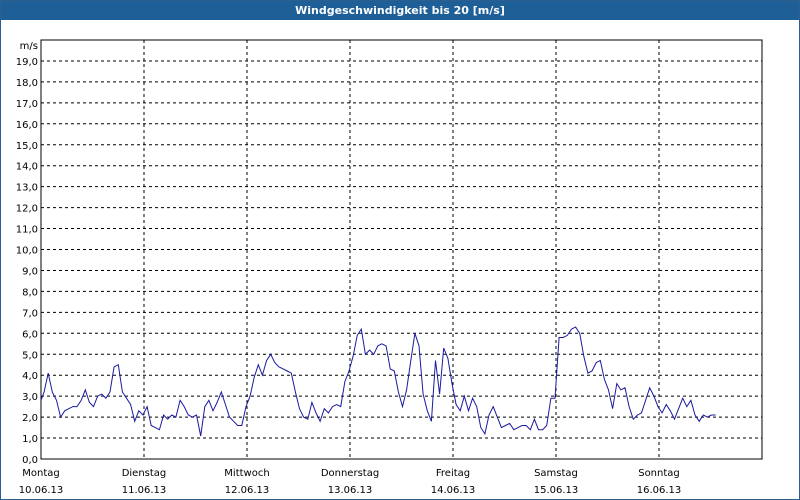  I want to click on y-tick-label: 12,0, so click(27, 209).